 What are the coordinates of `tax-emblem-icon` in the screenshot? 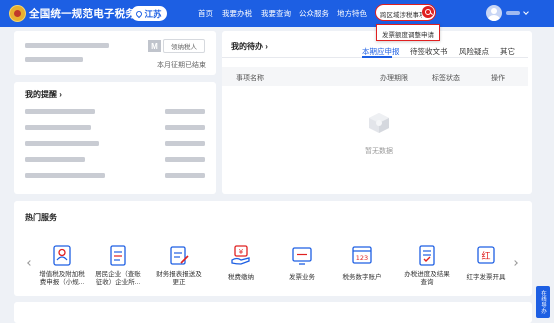 It's located at (17, 13).